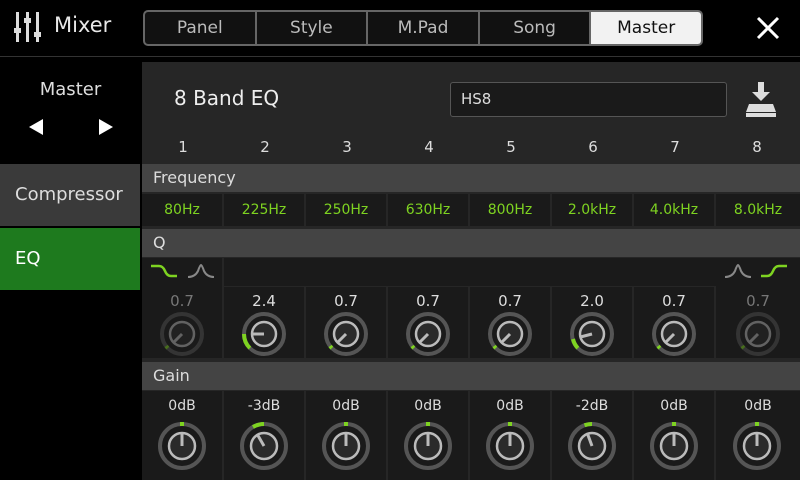 The height and width of the screenshot is (480, 800). I want to click on frequency-header: Frequency, so click(471, 178).